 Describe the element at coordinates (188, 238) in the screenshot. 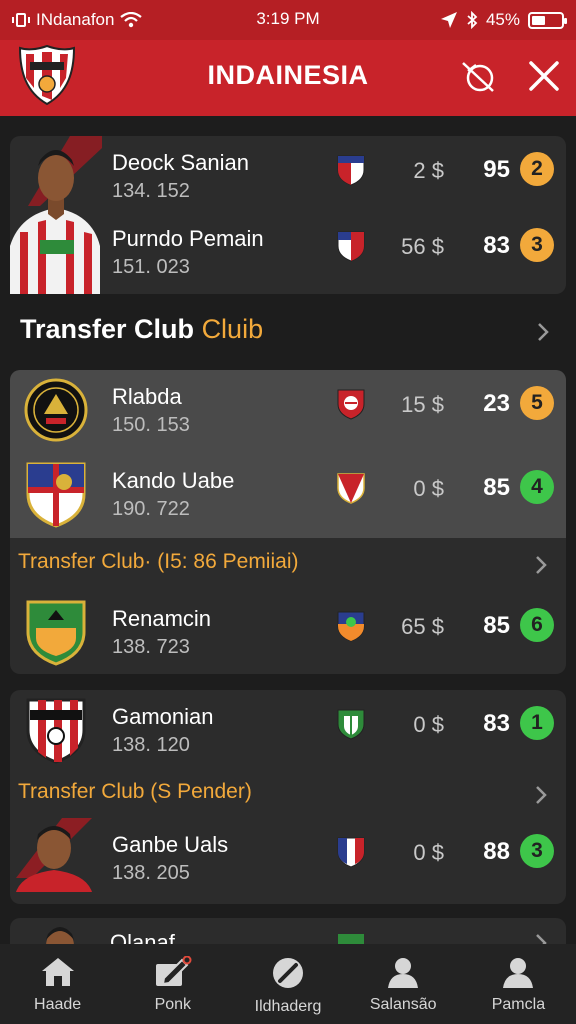

I see `player-name: Purndo Pemain` at that location.